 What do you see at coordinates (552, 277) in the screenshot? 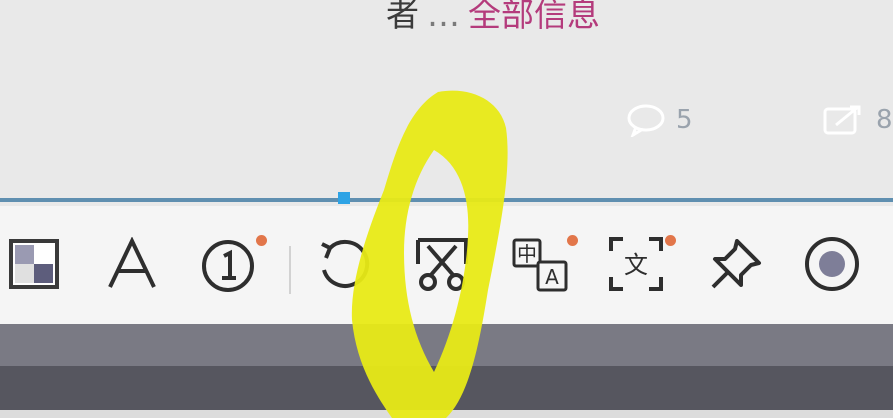
I see `svg-text: A` at bounding box center [552, 277].